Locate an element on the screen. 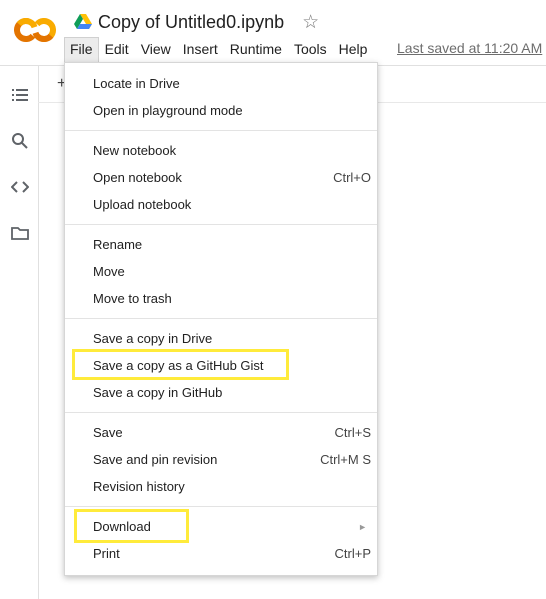 The image size is (546, 599). search-icon is located at coordinates (20, 141).